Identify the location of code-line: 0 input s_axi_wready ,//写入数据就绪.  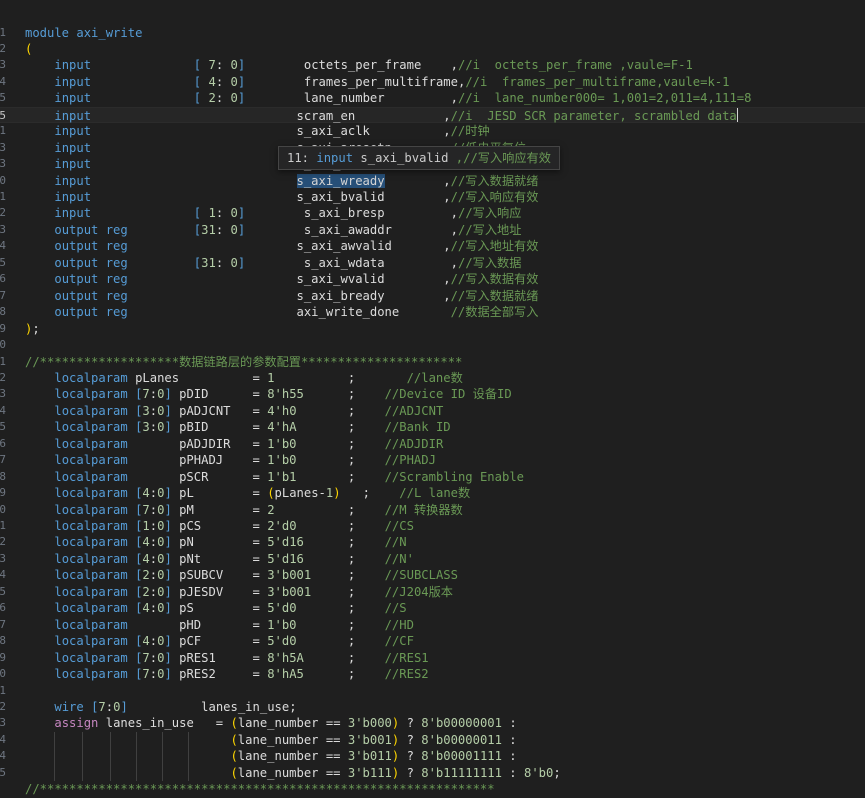
(432, 181).